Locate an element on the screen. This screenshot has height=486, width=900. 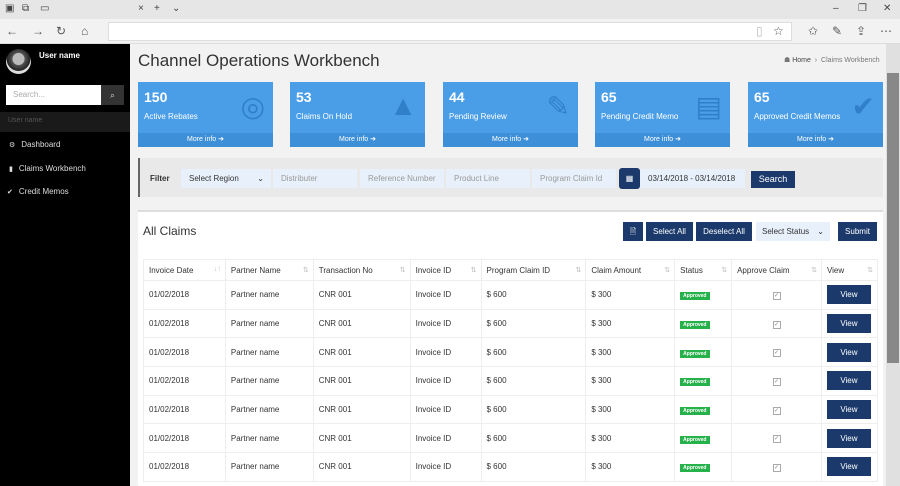
column-header: Partner Name ⇅ is located at coordinates (269, 270).